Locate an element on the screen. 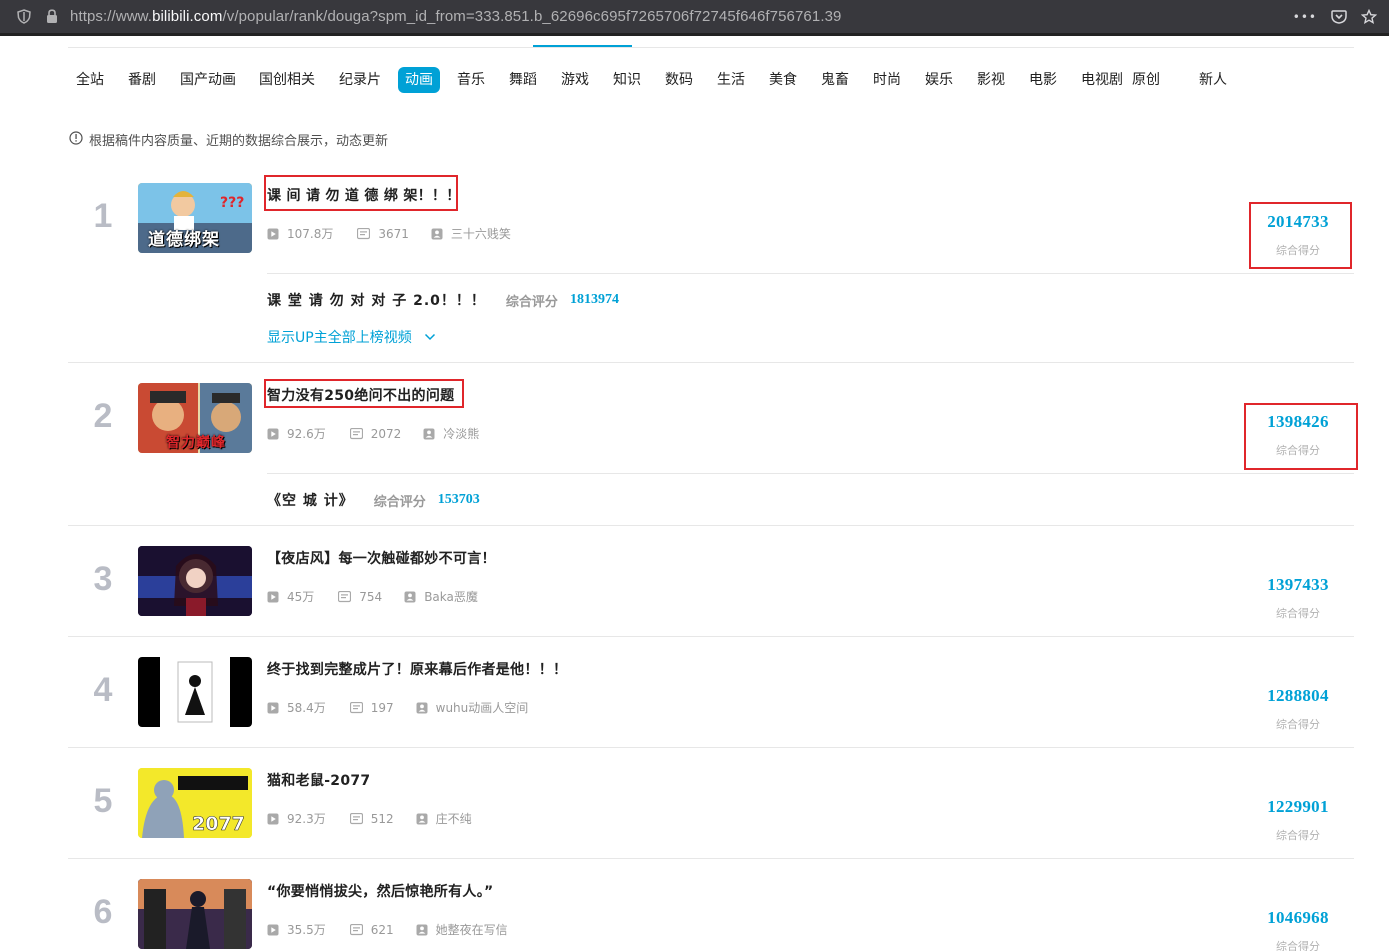 This screenshot has height=951, width=1389. uploader: 三十六贱笑 is located at coordinates (471, 233).